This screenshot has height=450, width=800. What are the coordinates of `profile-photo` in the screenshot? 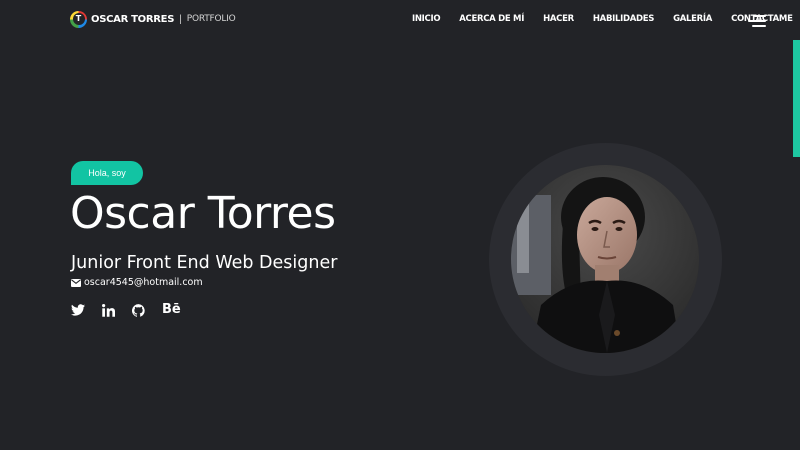 It's located at (605, 259).